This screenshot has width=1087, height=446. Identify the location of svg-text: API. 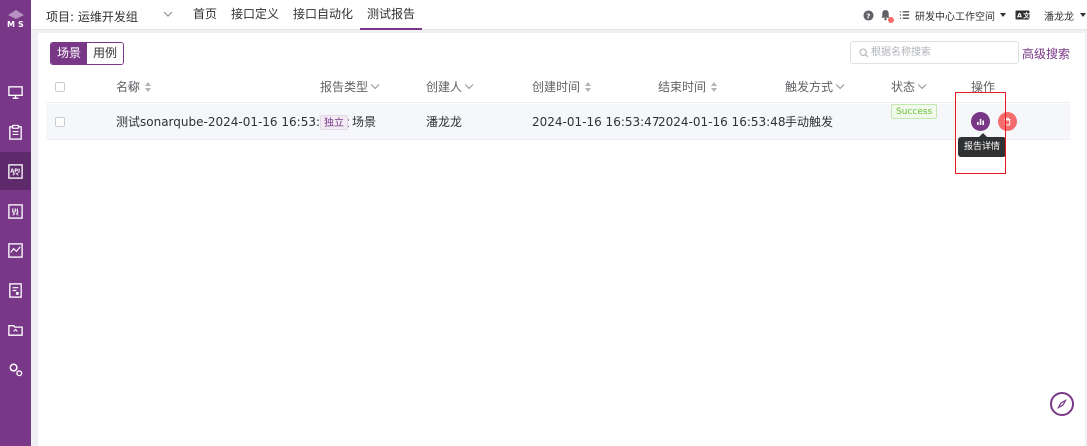
(15, 171).